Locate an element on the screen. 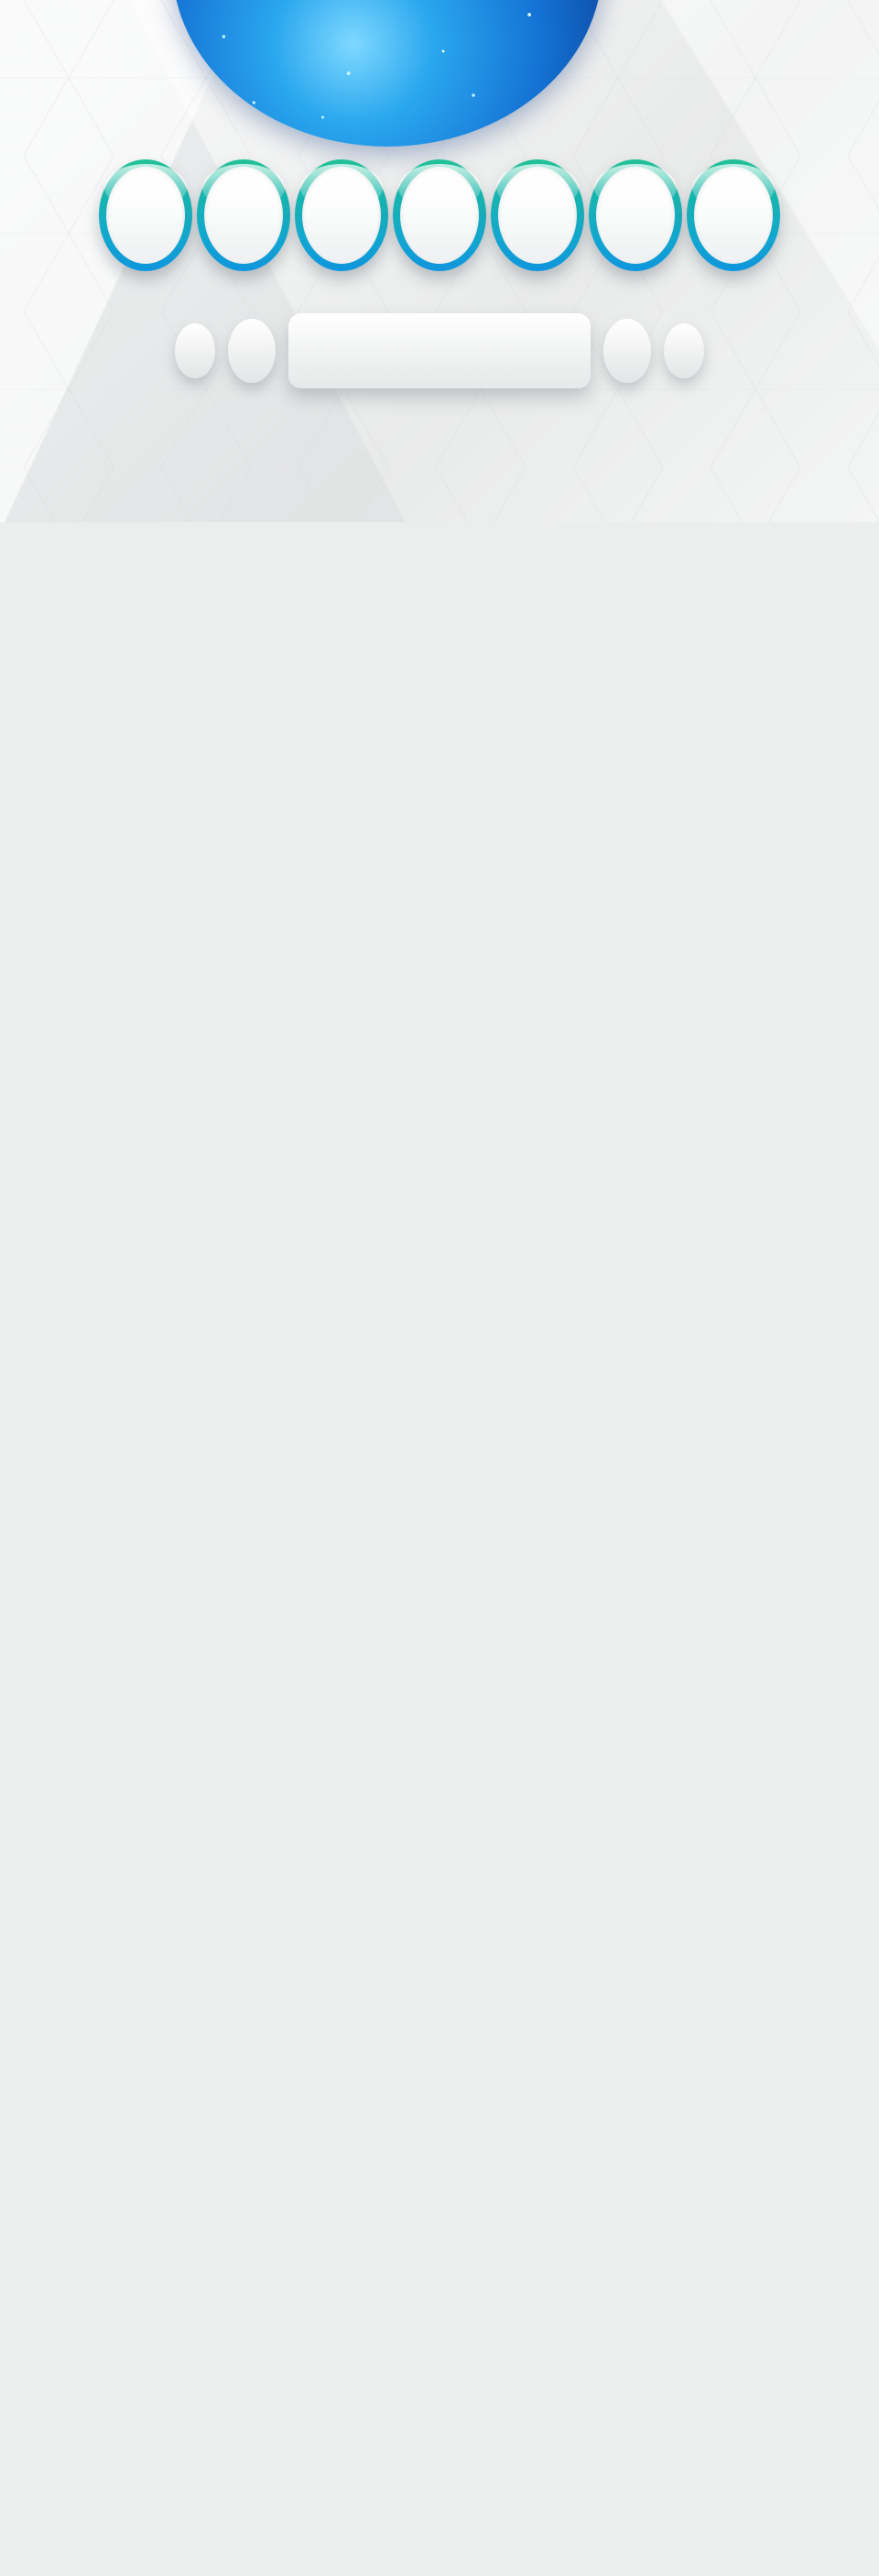 The image size is (879, 2576). pill-bar is located at coordinates (439, 350).